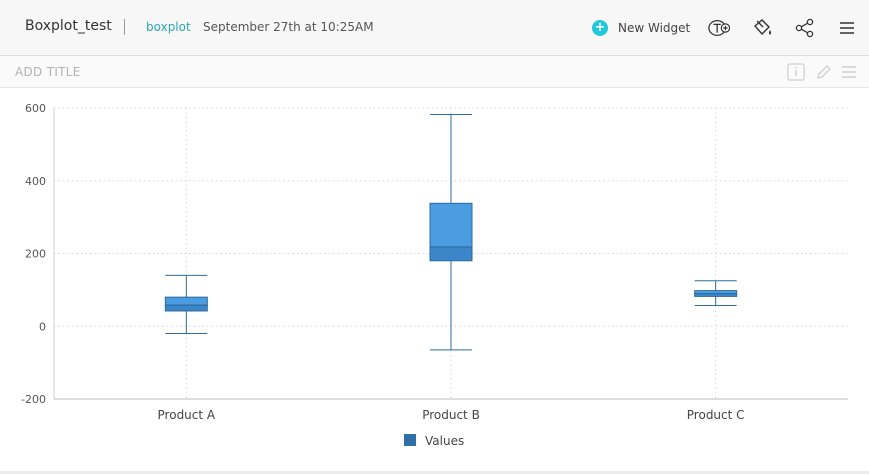 The image size is (869, 474). I want to click on x-tick-label: Product B, so click(451, 415).